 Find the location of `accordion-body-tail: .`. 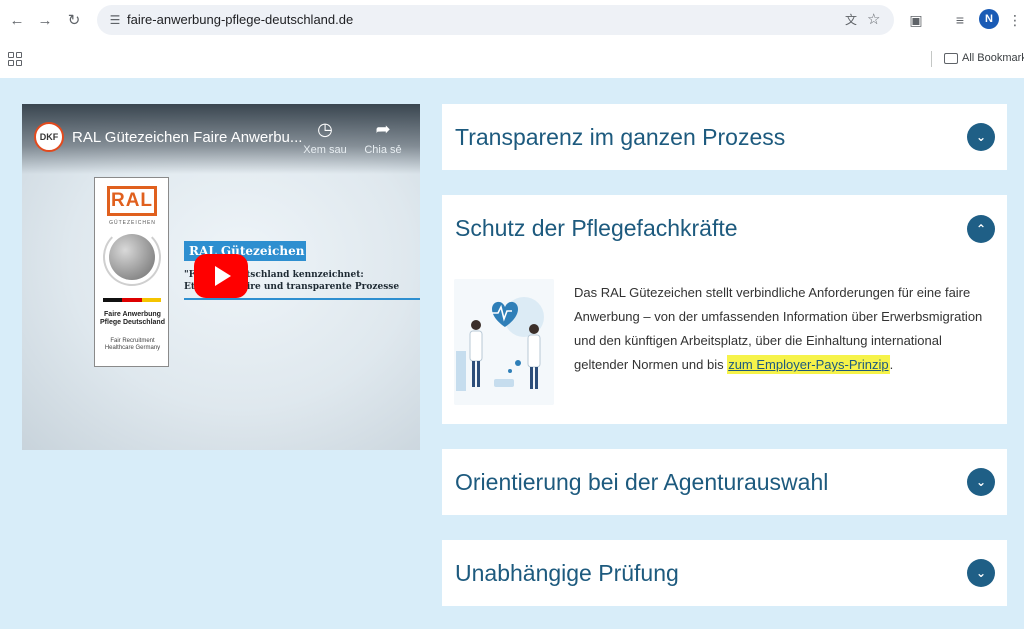

accordion-body-tail: . is located at coordinates (891, 364).